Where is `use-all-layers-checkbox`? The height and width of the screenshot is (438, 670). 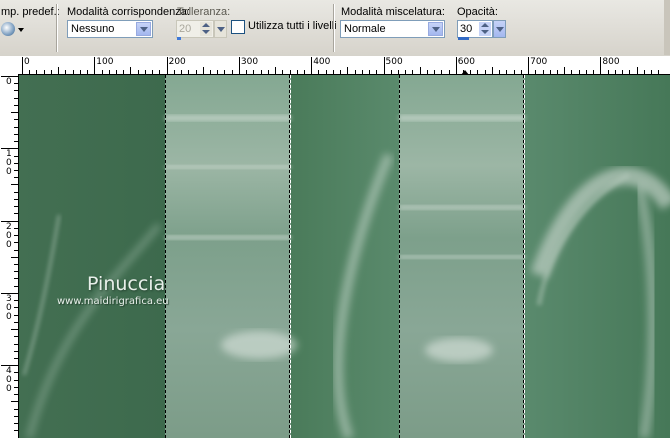
use-all-layers-checkbox is located at coordinates (238, 27).